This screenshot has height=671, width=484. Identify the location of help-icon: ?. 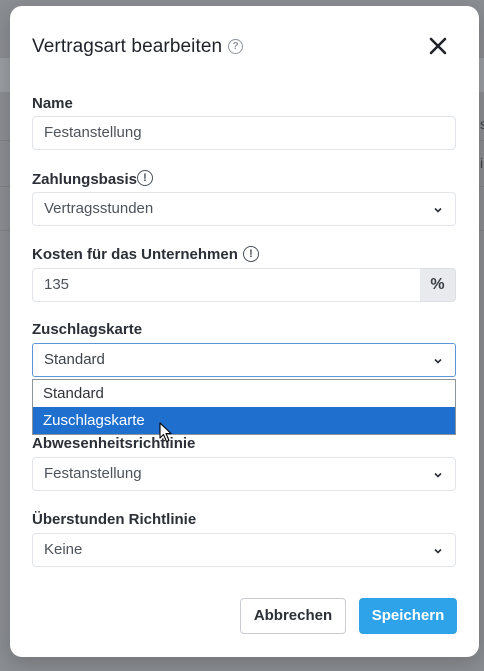
(235, 46).